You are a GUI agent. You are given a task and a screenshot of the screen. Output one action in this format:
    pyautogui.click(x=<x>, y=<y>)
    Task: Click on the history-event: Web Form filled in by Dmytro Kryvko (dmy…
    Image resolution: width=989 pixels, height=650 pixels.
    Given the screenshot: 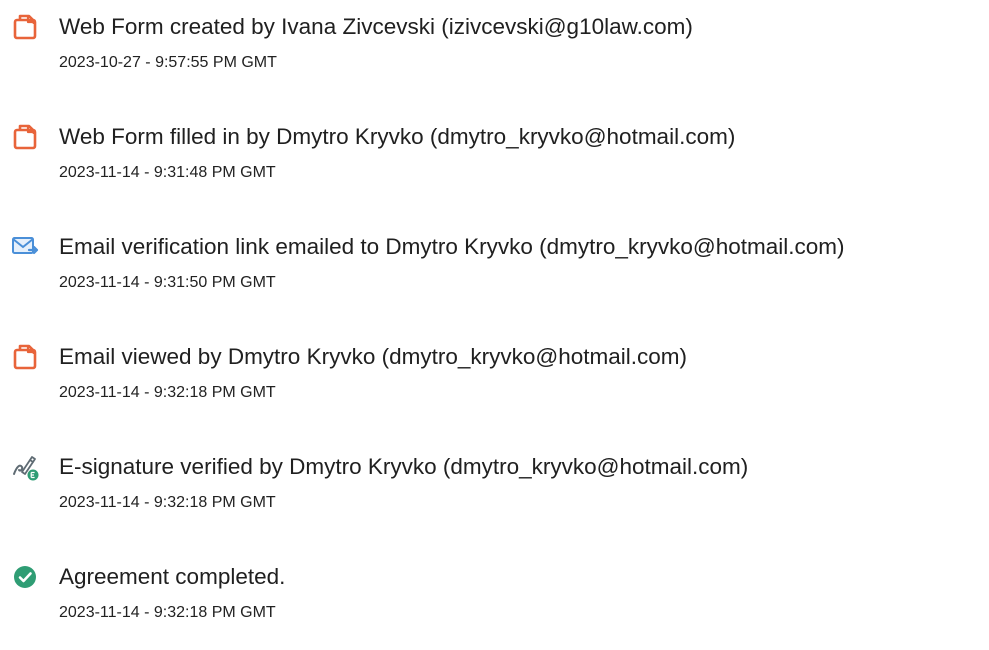 What is the action you would take?
    pyautogui.click(x=494, y=162)
    